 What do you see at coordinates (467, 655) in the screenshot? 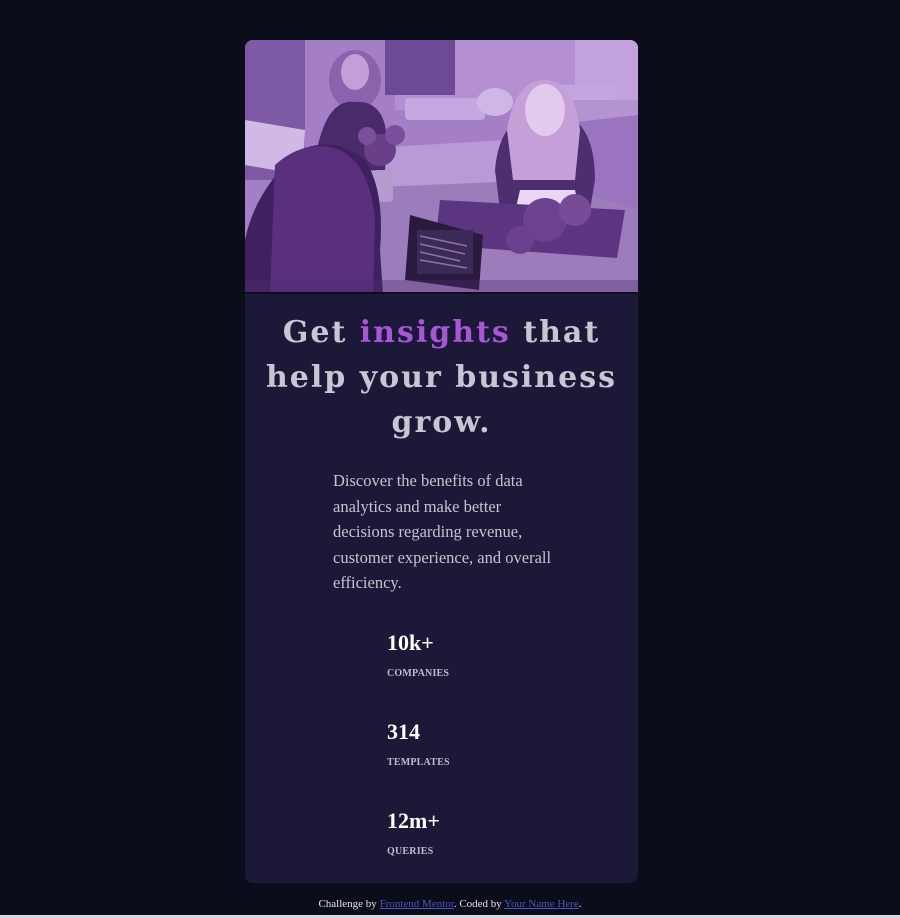
I see `stat-companies: 10k+ COMPANIES` at bounding box center [467, 655].